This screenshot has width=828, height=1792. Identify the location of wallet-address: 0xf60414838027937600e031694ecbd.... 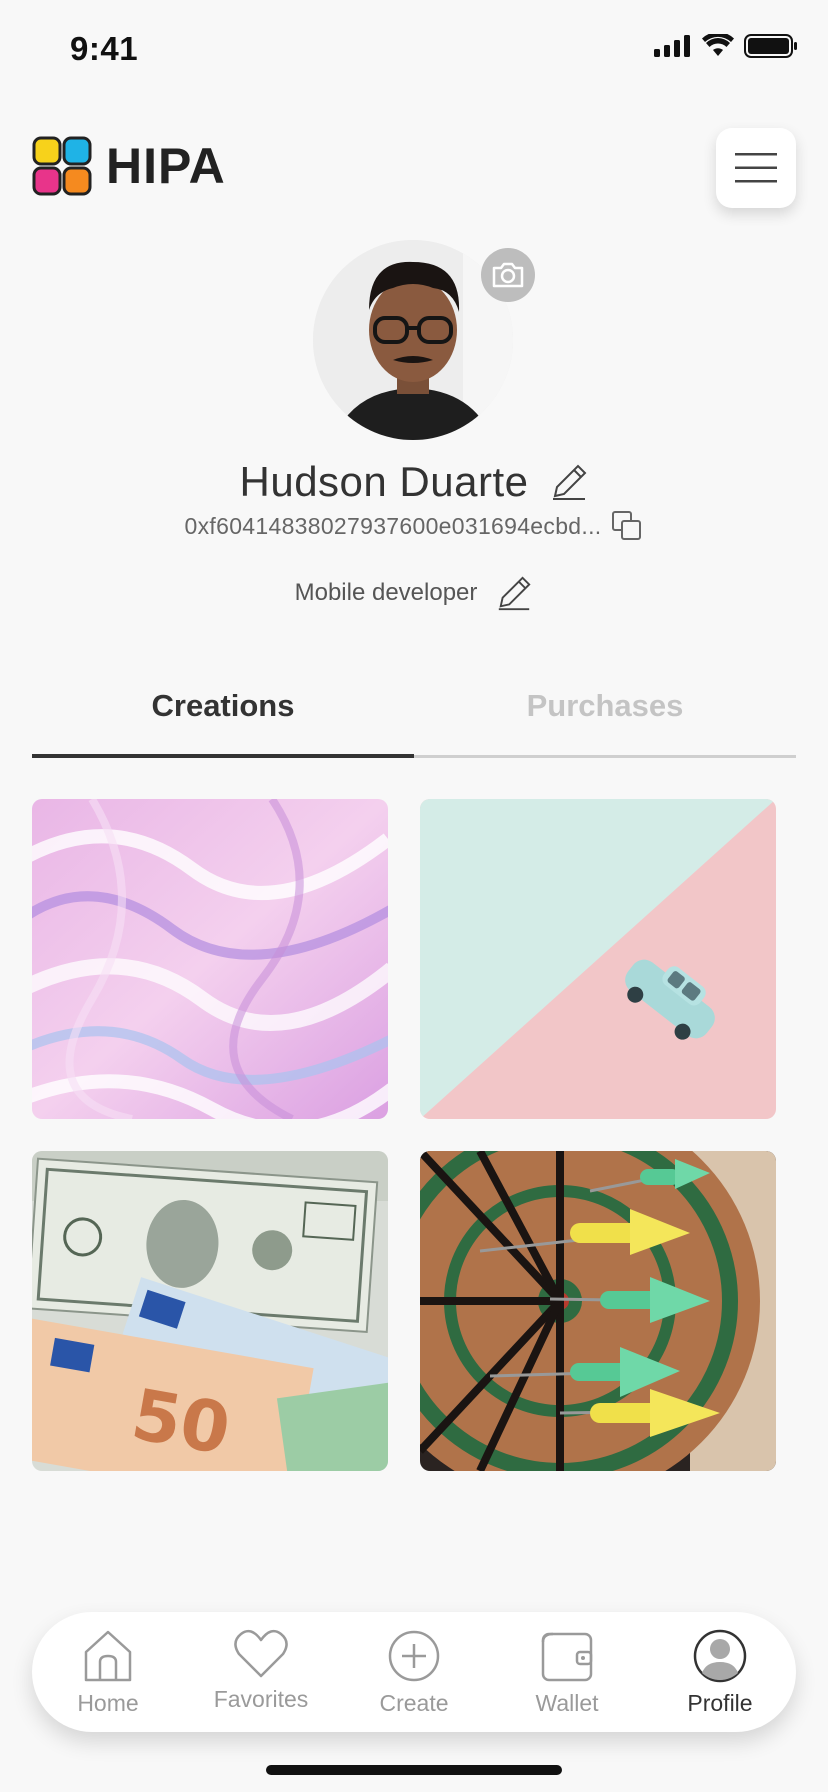
(393, 525).